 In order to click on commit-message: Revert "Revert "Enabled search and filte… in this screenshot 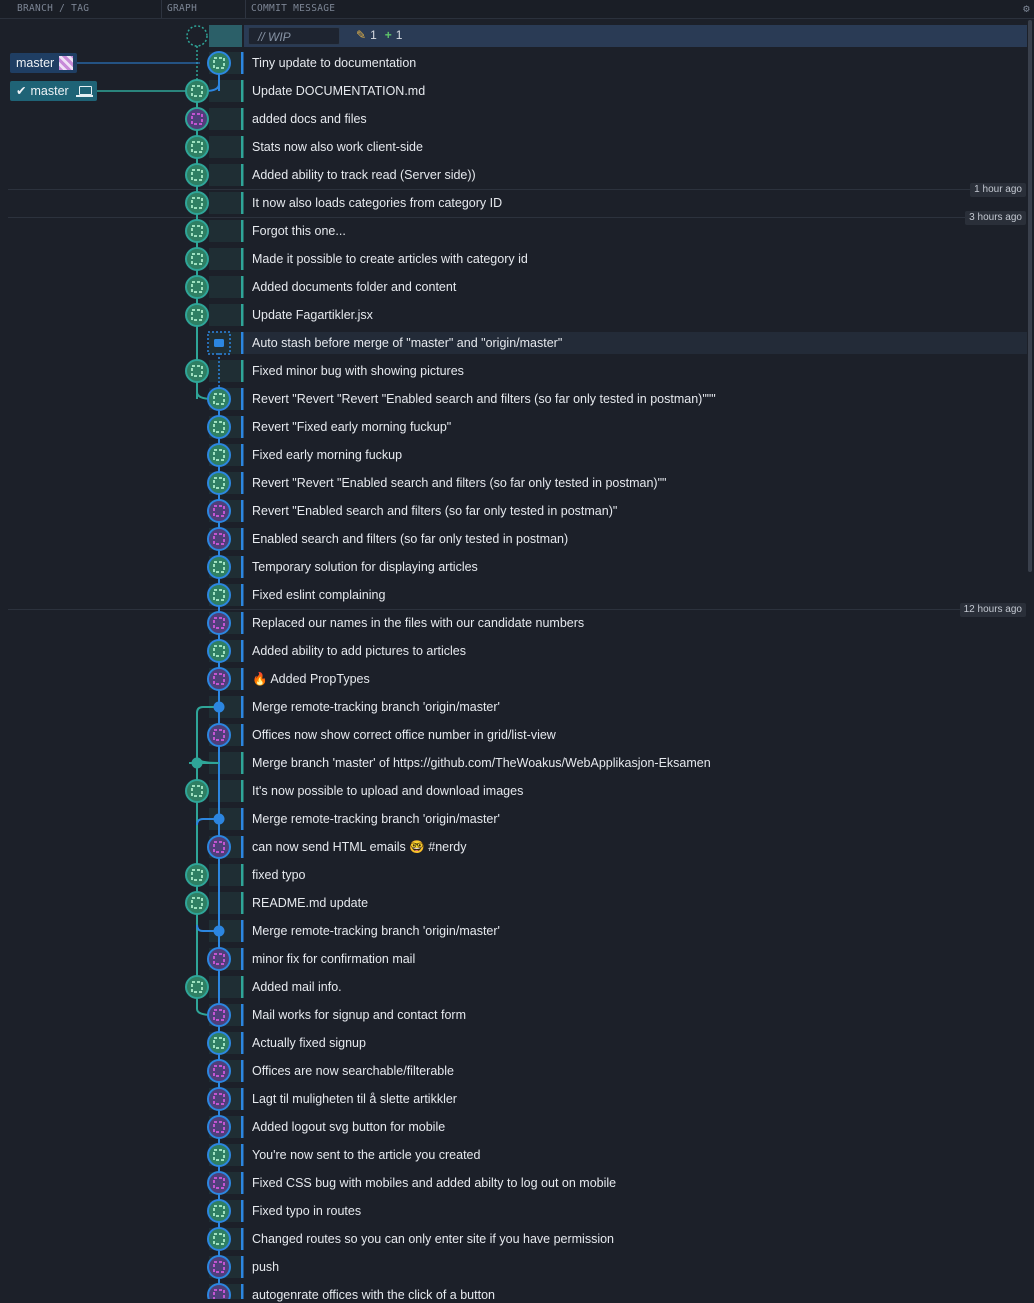, I will do `click(459, 483)`.